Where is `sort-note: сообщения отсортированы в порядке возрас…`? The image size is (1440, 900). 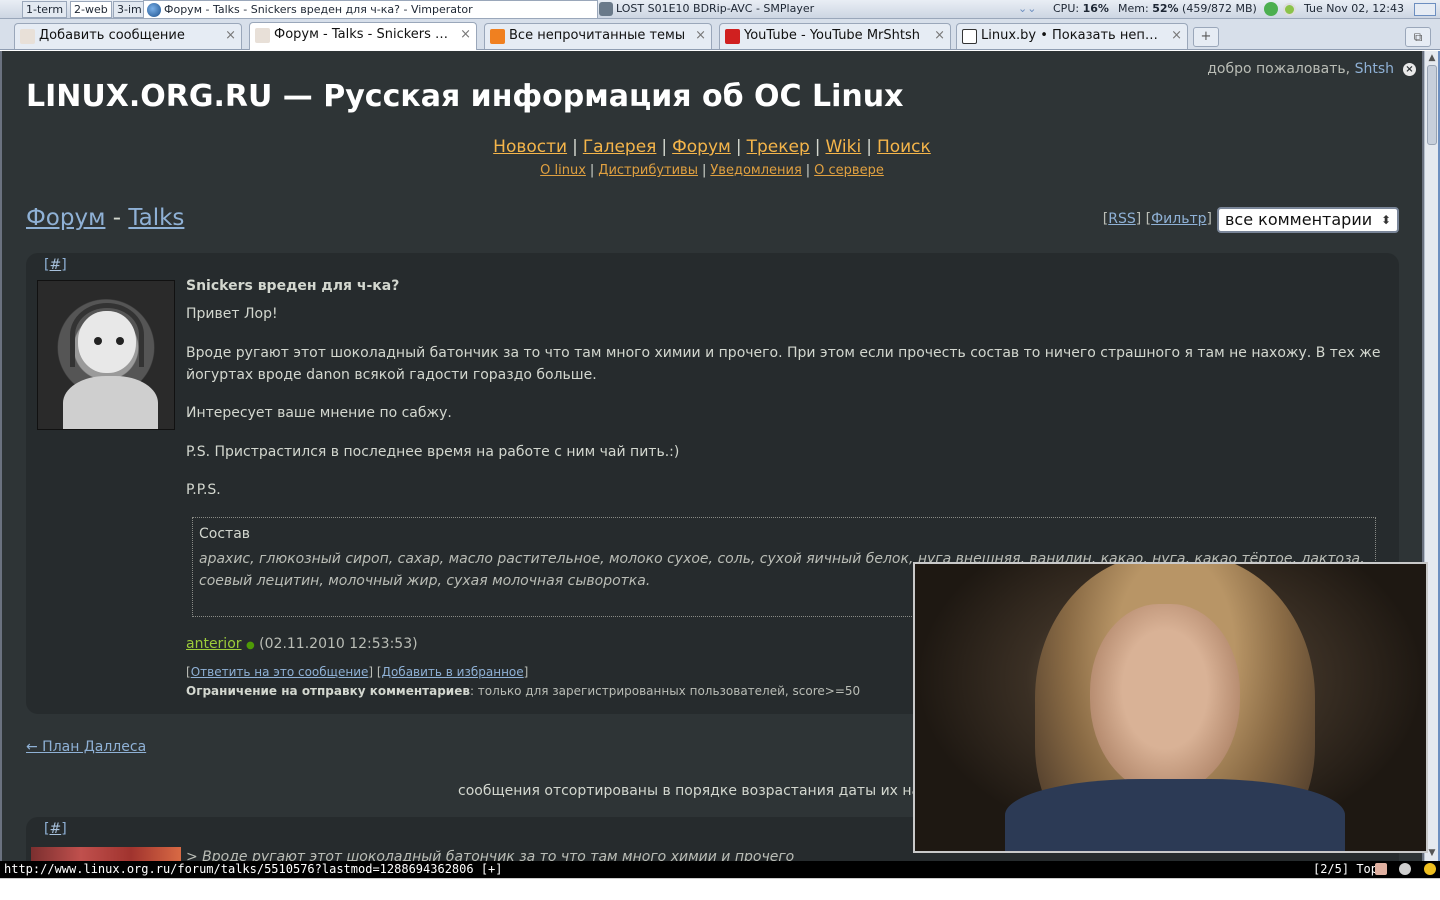 sort-note: сообщения отсортированы в порядке возрас… is located at coordinates (720, 791).